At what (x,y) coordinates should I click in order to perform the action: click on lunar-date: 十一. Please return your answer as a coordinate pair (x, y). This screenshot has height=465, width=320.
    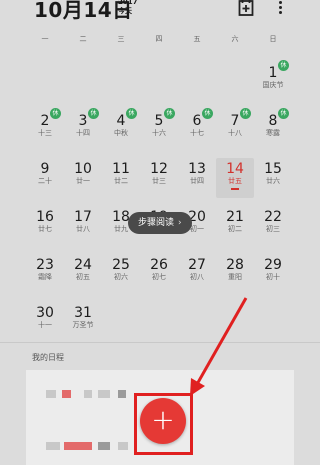
    Looking at the image, I should click on (45, 325).